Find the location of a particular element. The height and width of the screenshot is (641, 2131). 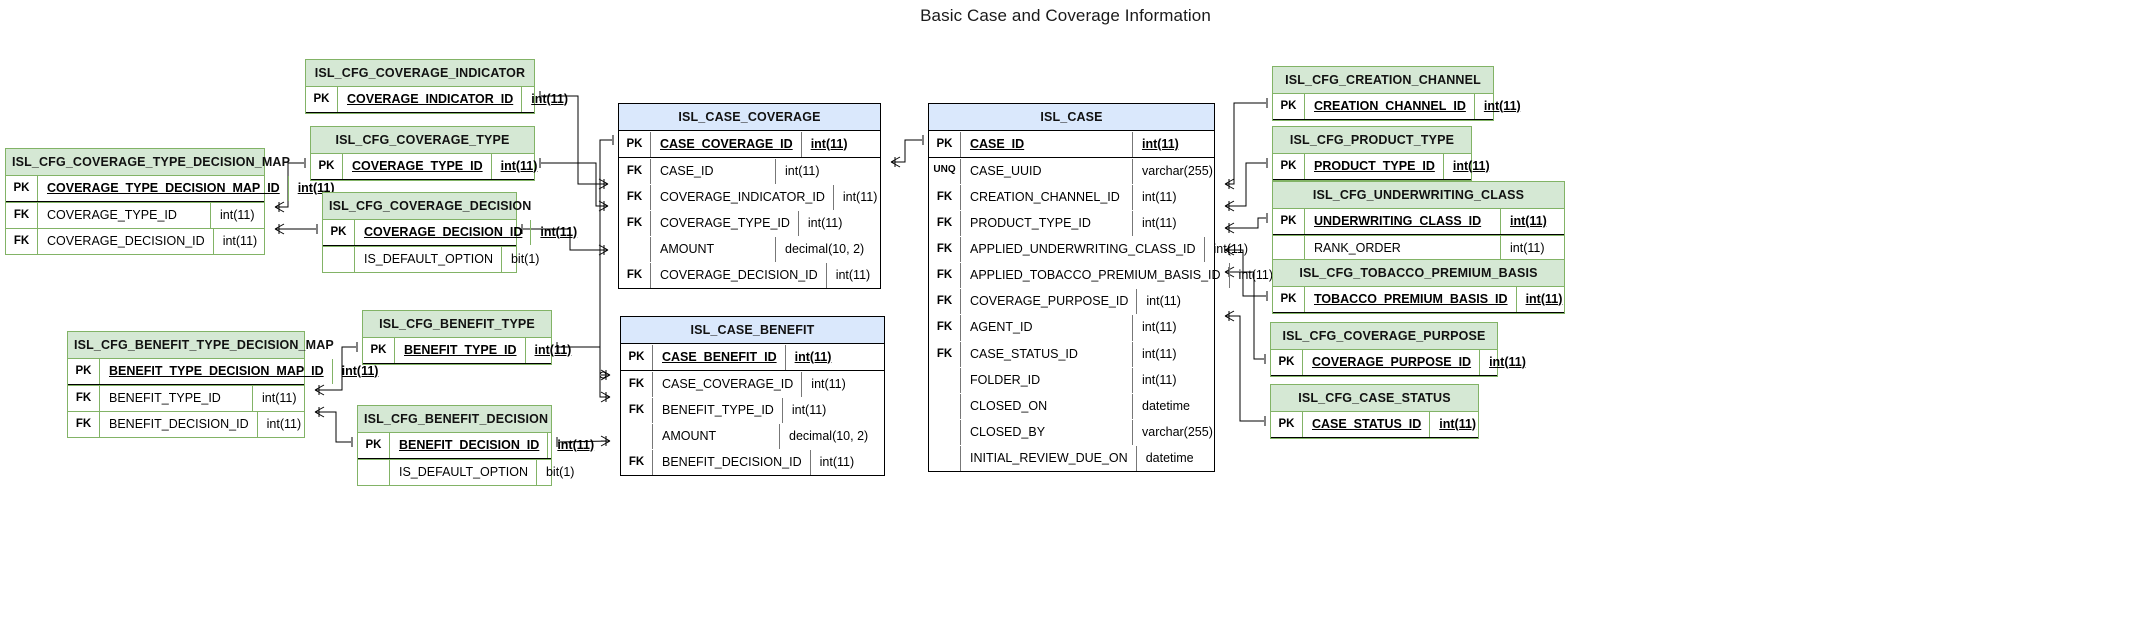

column-name: COVERAGE_DECISION_ID is located at coordinates (739, 275).